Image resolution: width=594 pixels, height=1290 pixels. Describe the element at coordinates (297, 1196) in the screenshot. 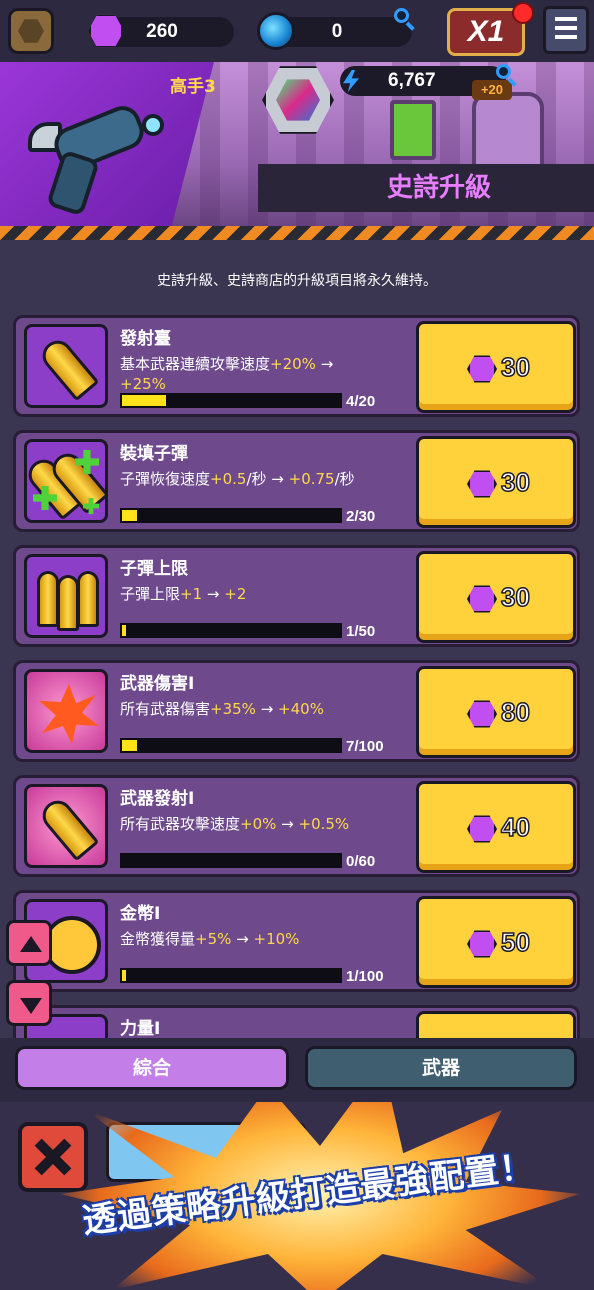

I see `promo-area: 透過策略升級打造最強配置！` at that location.